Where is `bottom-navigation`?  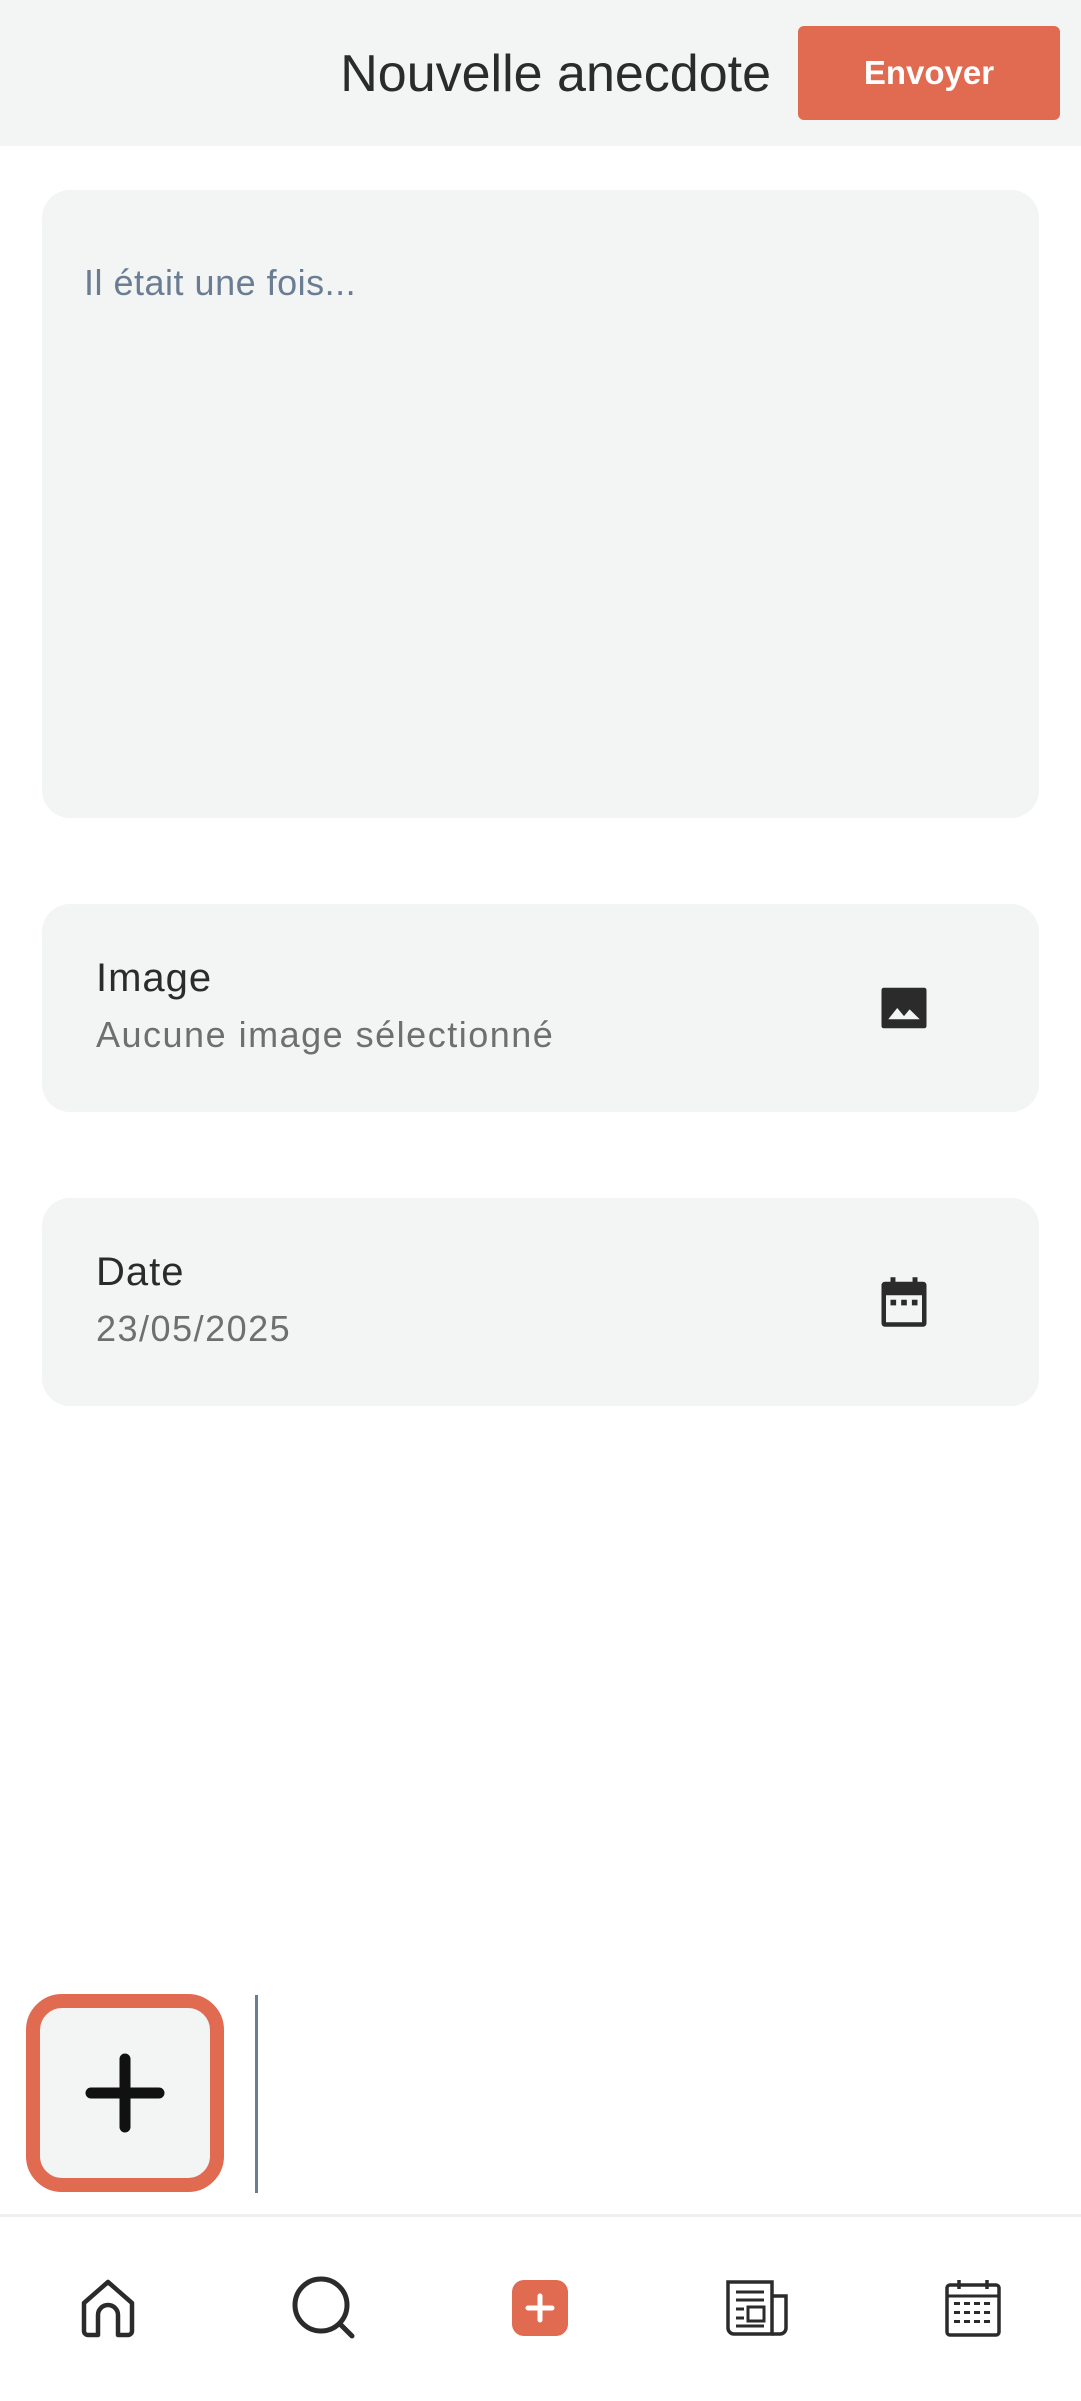 bottom-navigation is located at coordinates (540, 2307).